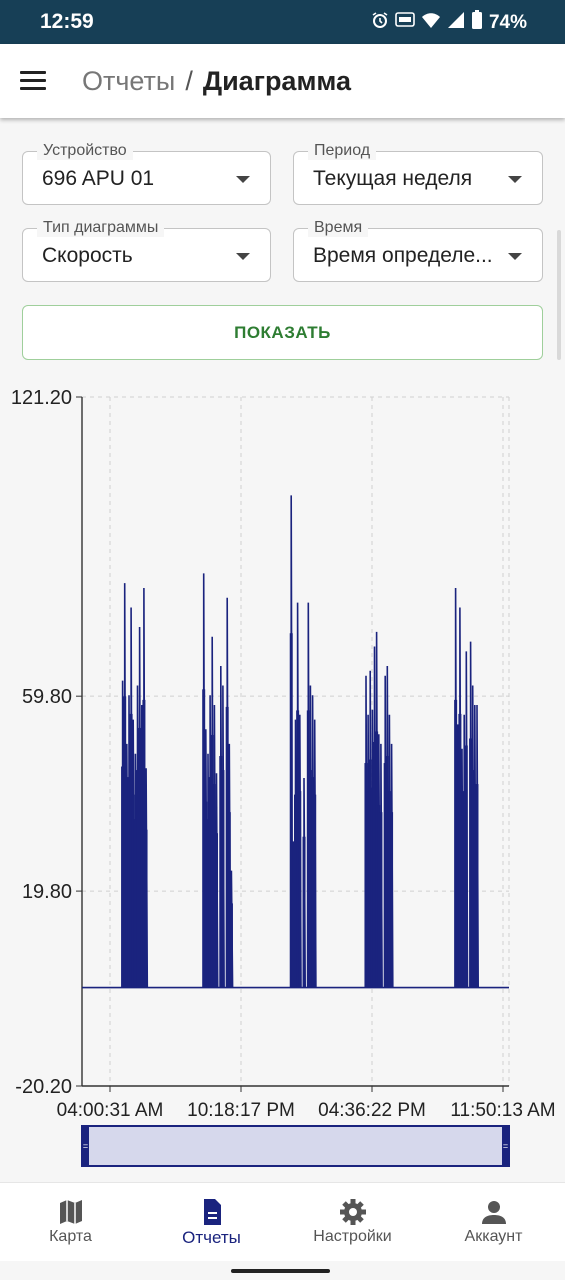  I want to click on y-tick-label: 59.80, so click(47, 697).